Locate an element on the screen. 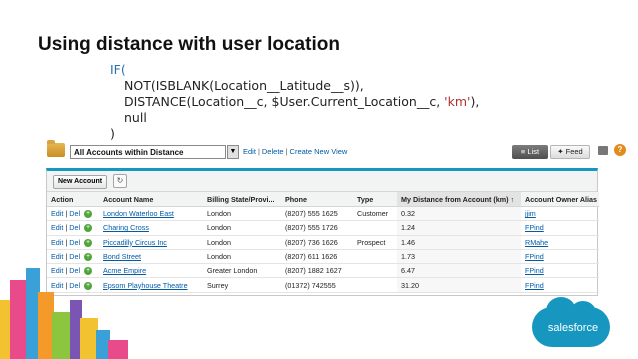 The image size is (638, 359). account-name-link: Bond Street is located at coordinates (122, 256).